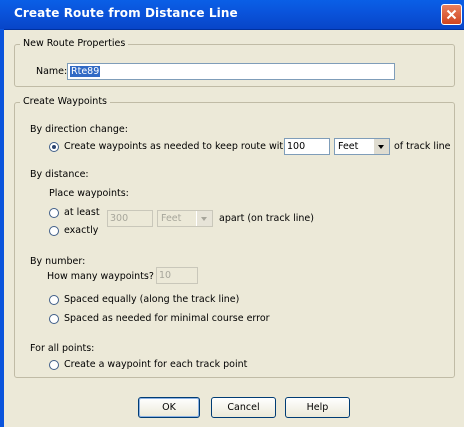  I want to click on name-label: Name:, so click(52, 71).